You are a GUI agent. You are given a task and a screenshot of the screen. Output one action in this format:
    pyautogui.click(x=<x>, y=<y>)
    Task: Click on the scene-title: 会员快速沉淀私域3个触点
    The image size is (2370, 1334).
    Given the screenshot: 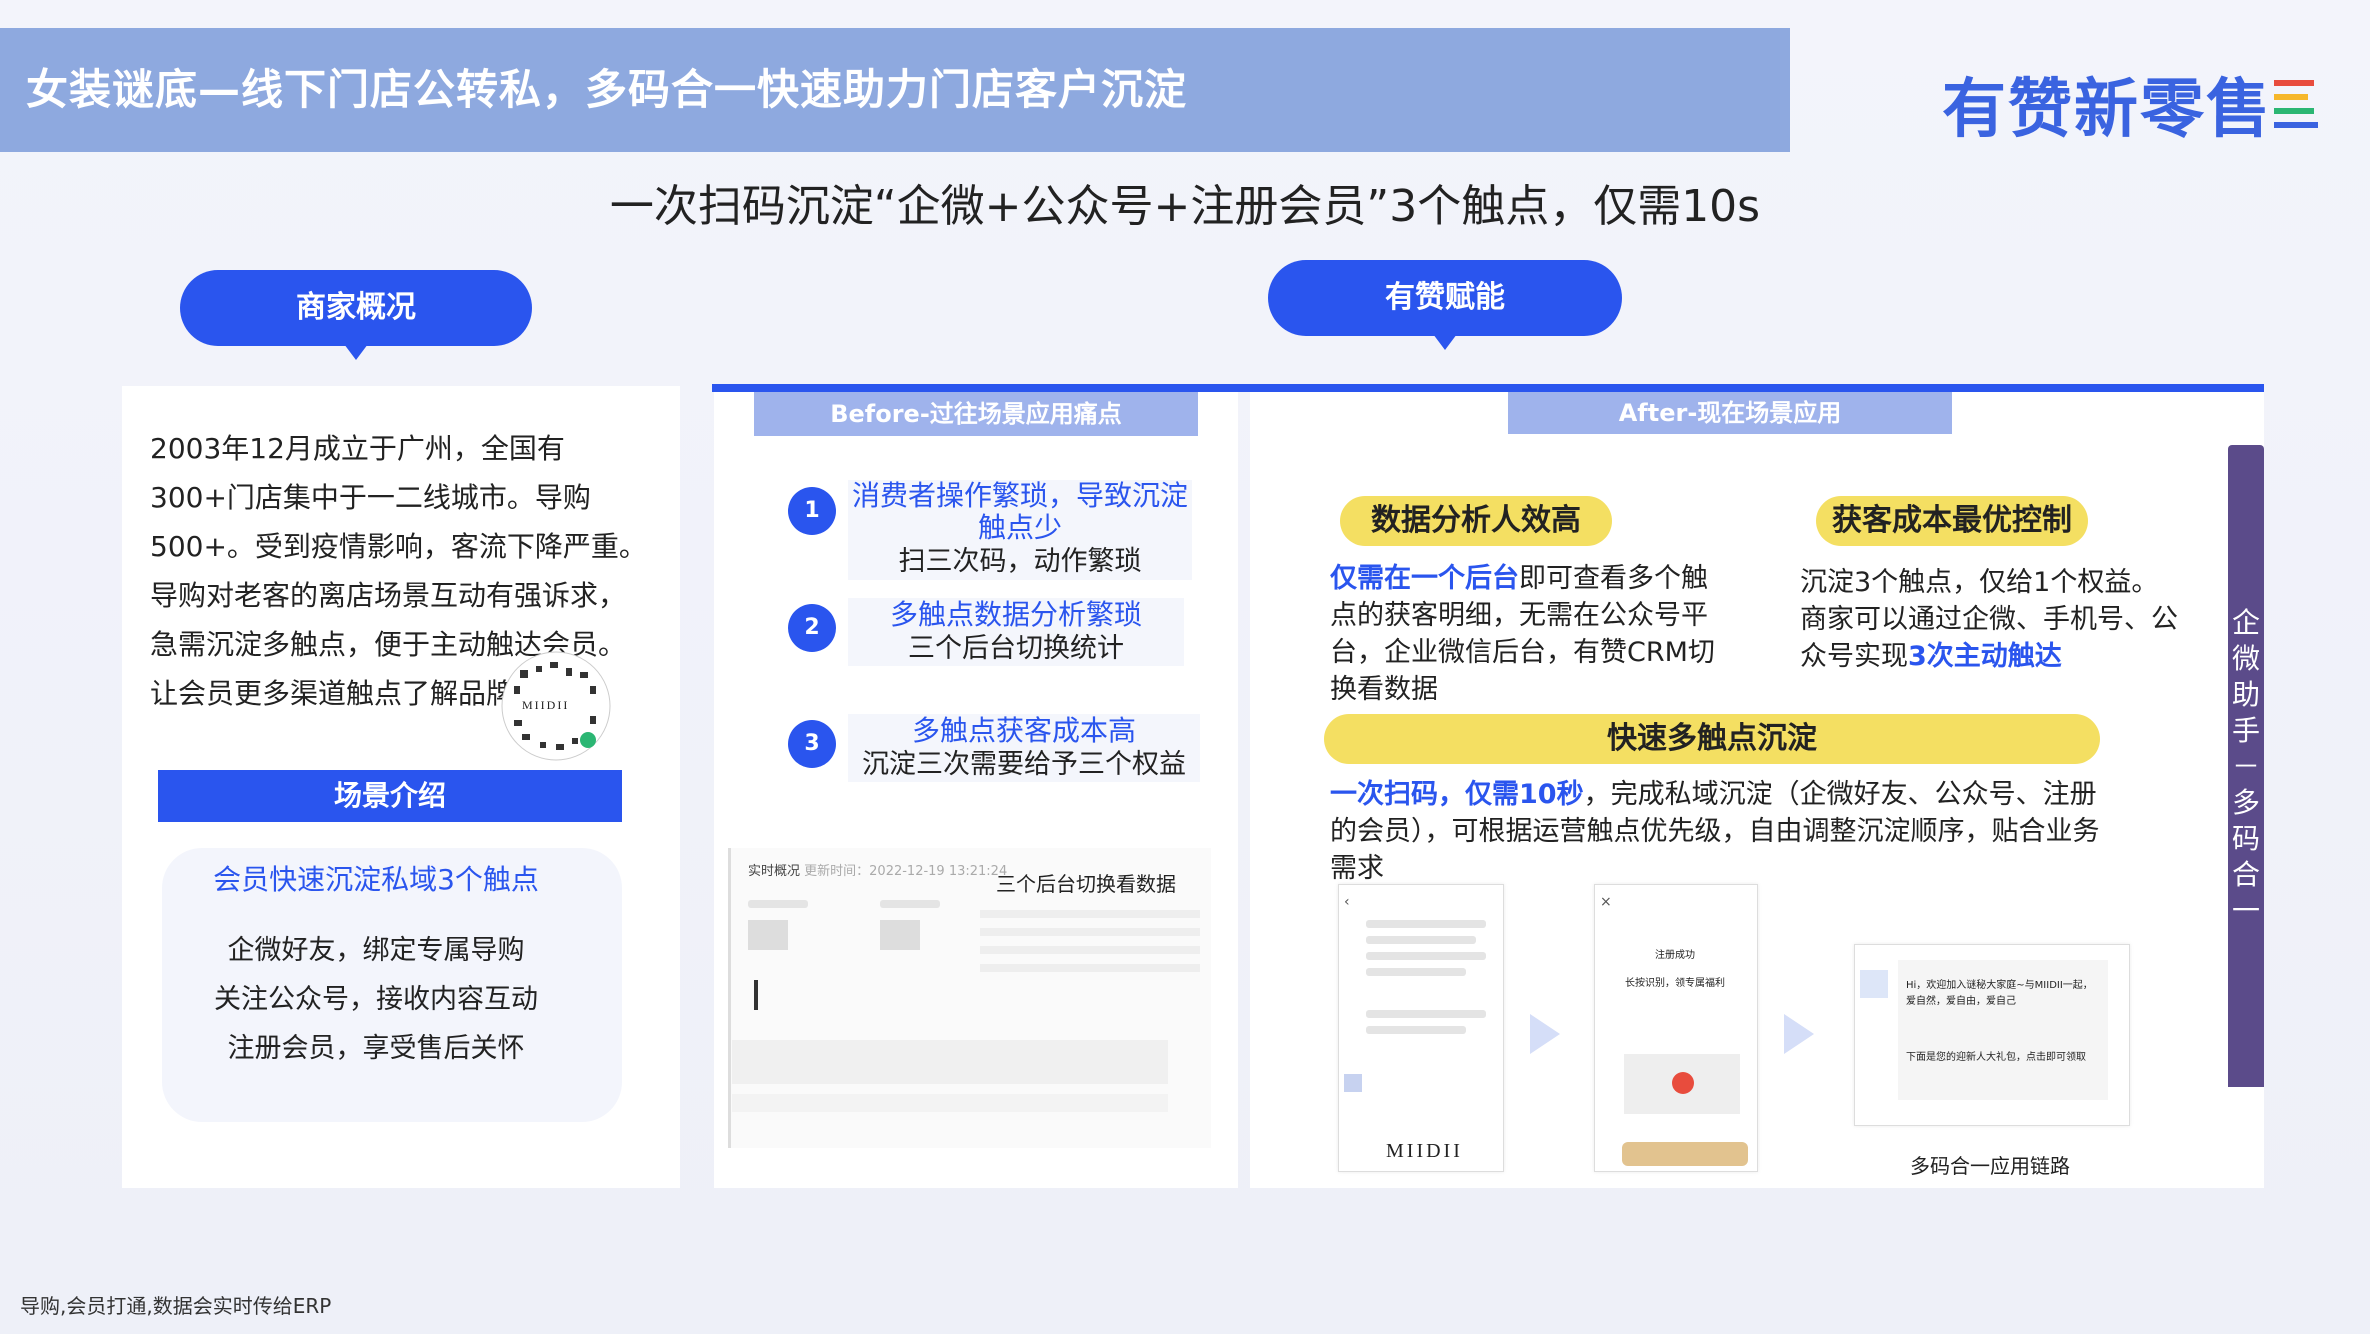 What is the action you would take?
    pyautogui.click(x=376, y=879)
    